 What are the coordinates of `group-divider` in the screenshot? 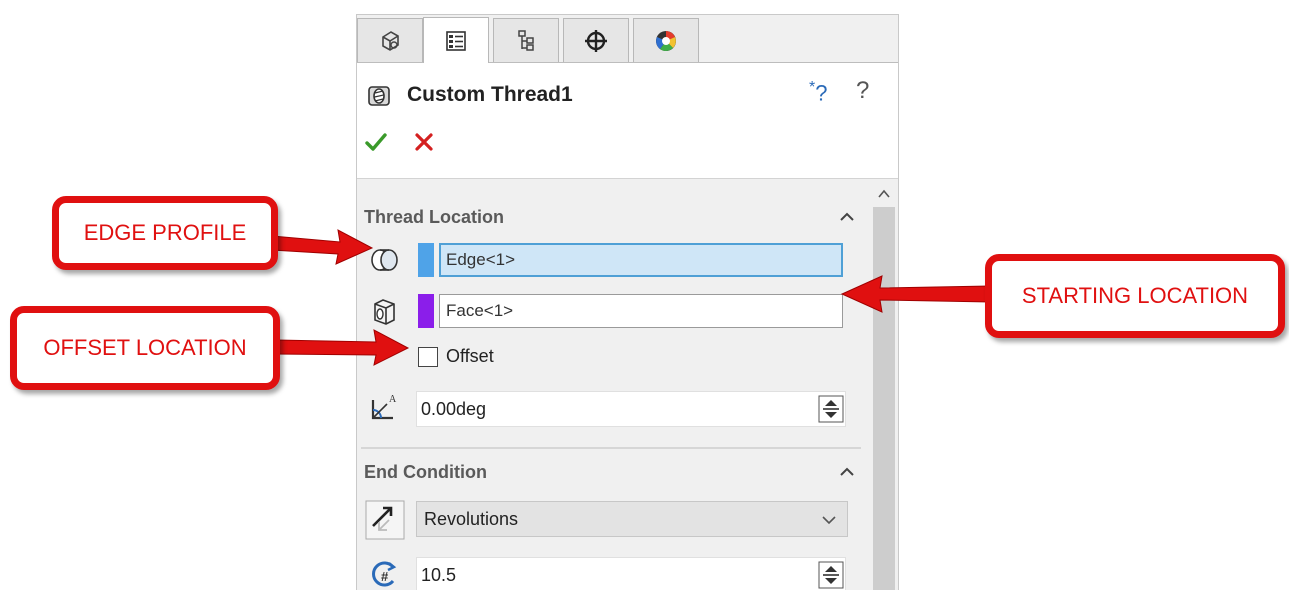 It's located at (611, 448).